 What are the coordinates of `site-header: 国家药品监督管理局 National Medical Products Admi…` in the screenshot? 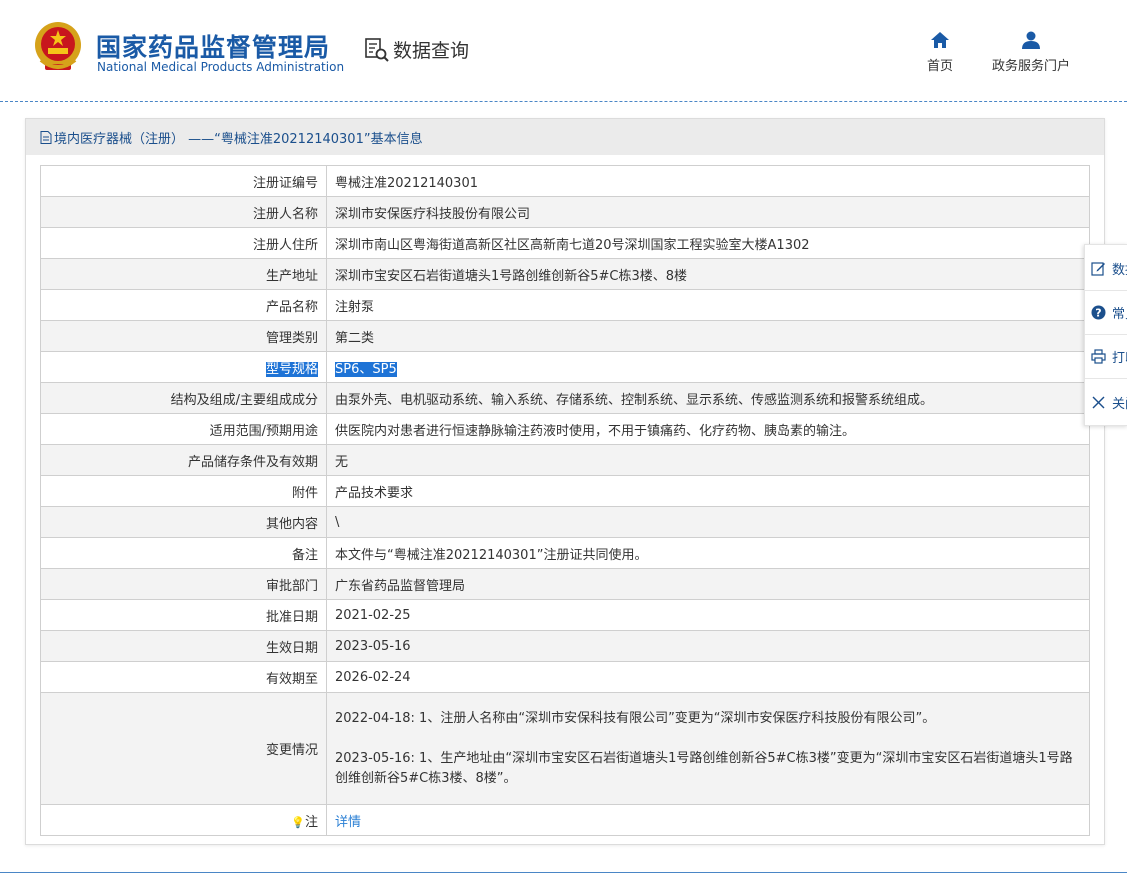 It's located at (563, 50).